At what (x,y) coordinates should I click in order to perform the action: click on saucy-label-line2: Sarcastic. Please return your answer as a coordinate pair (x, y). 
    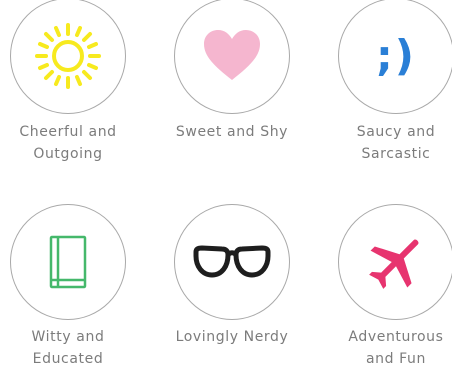
    Looking at the image, I should click on (396, 154).